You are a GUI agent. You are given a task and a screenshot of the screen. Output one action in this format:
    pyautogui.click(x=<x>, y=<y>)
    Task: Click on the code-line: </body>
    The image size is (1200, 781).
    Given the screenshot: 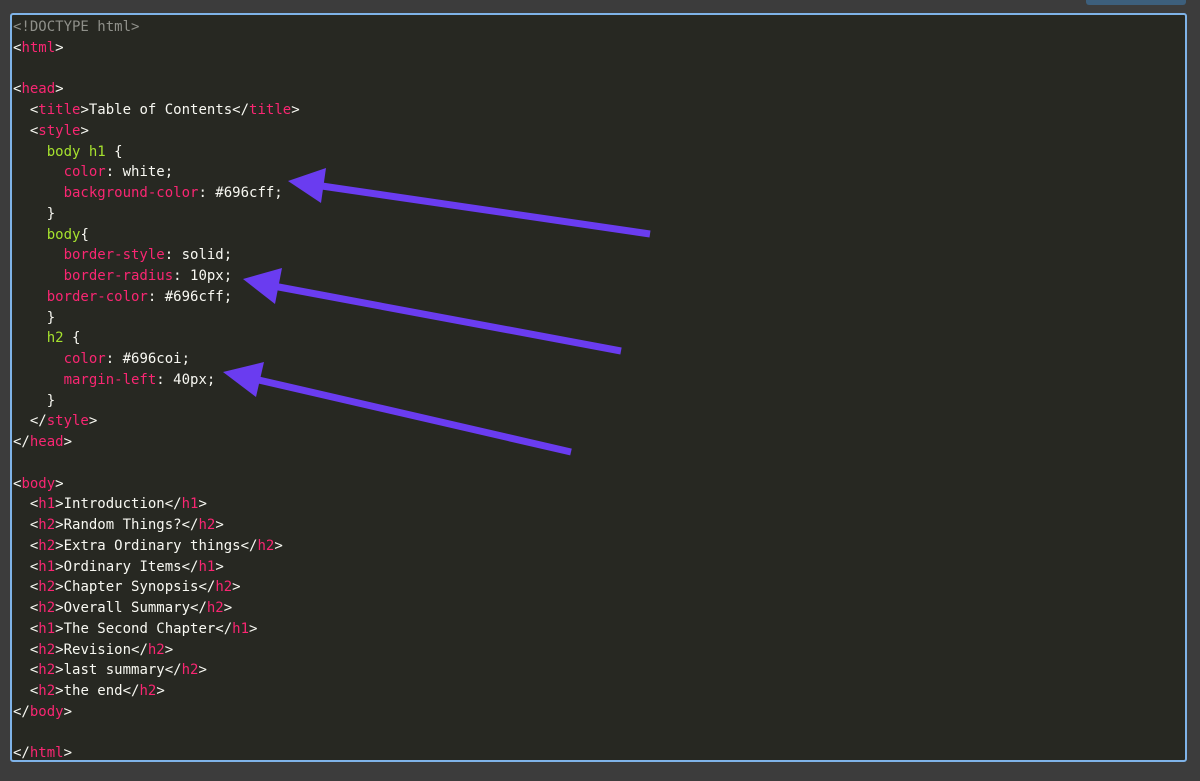 What is the action you would take?
    pyautogui.click(x=156, y=712)
    